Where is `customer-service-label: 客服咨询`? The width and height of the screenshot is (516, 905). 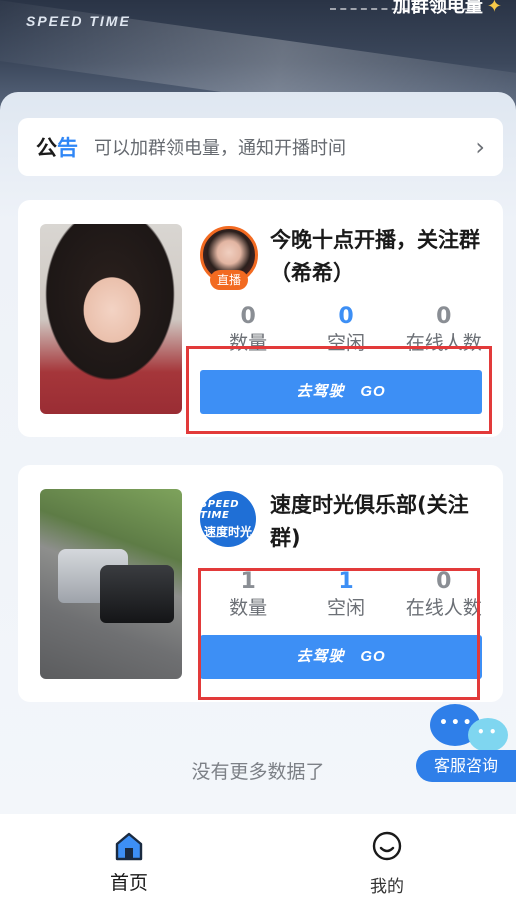
customer-service-label: 客服咨询 is located at coordinates (466, 766).